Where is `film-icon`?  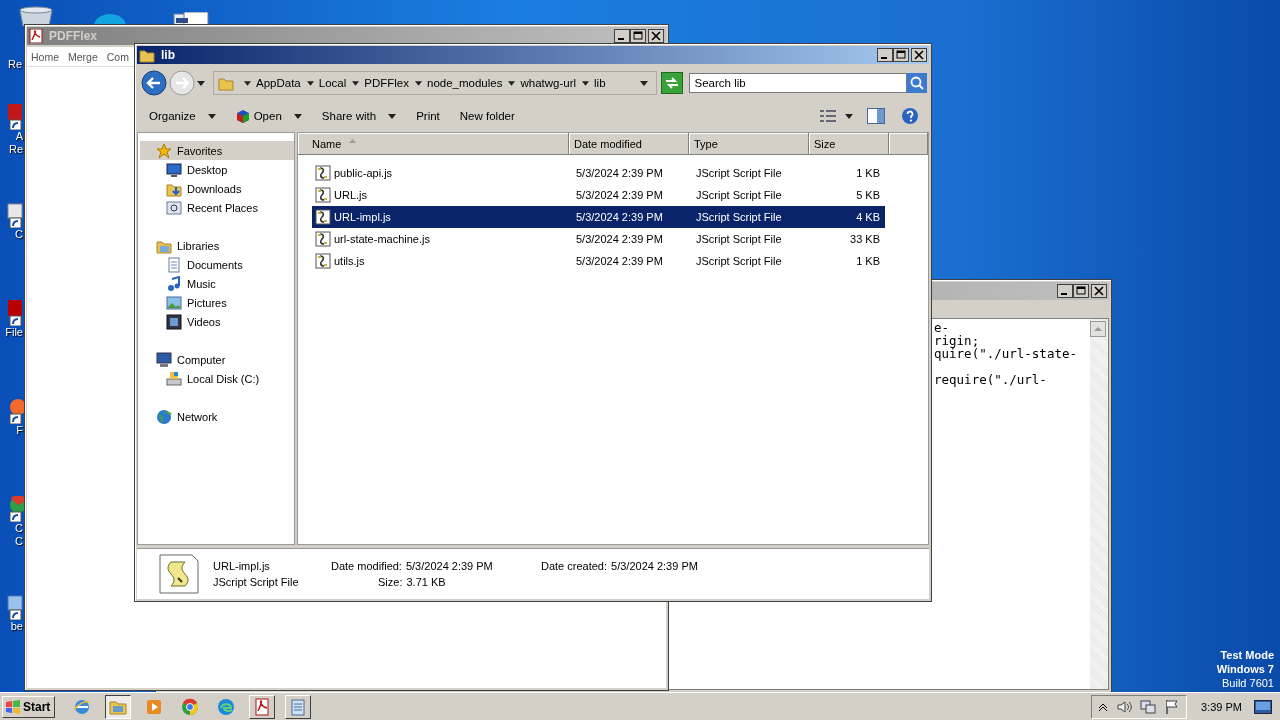
film-icon is located at coordinates (174, 321).